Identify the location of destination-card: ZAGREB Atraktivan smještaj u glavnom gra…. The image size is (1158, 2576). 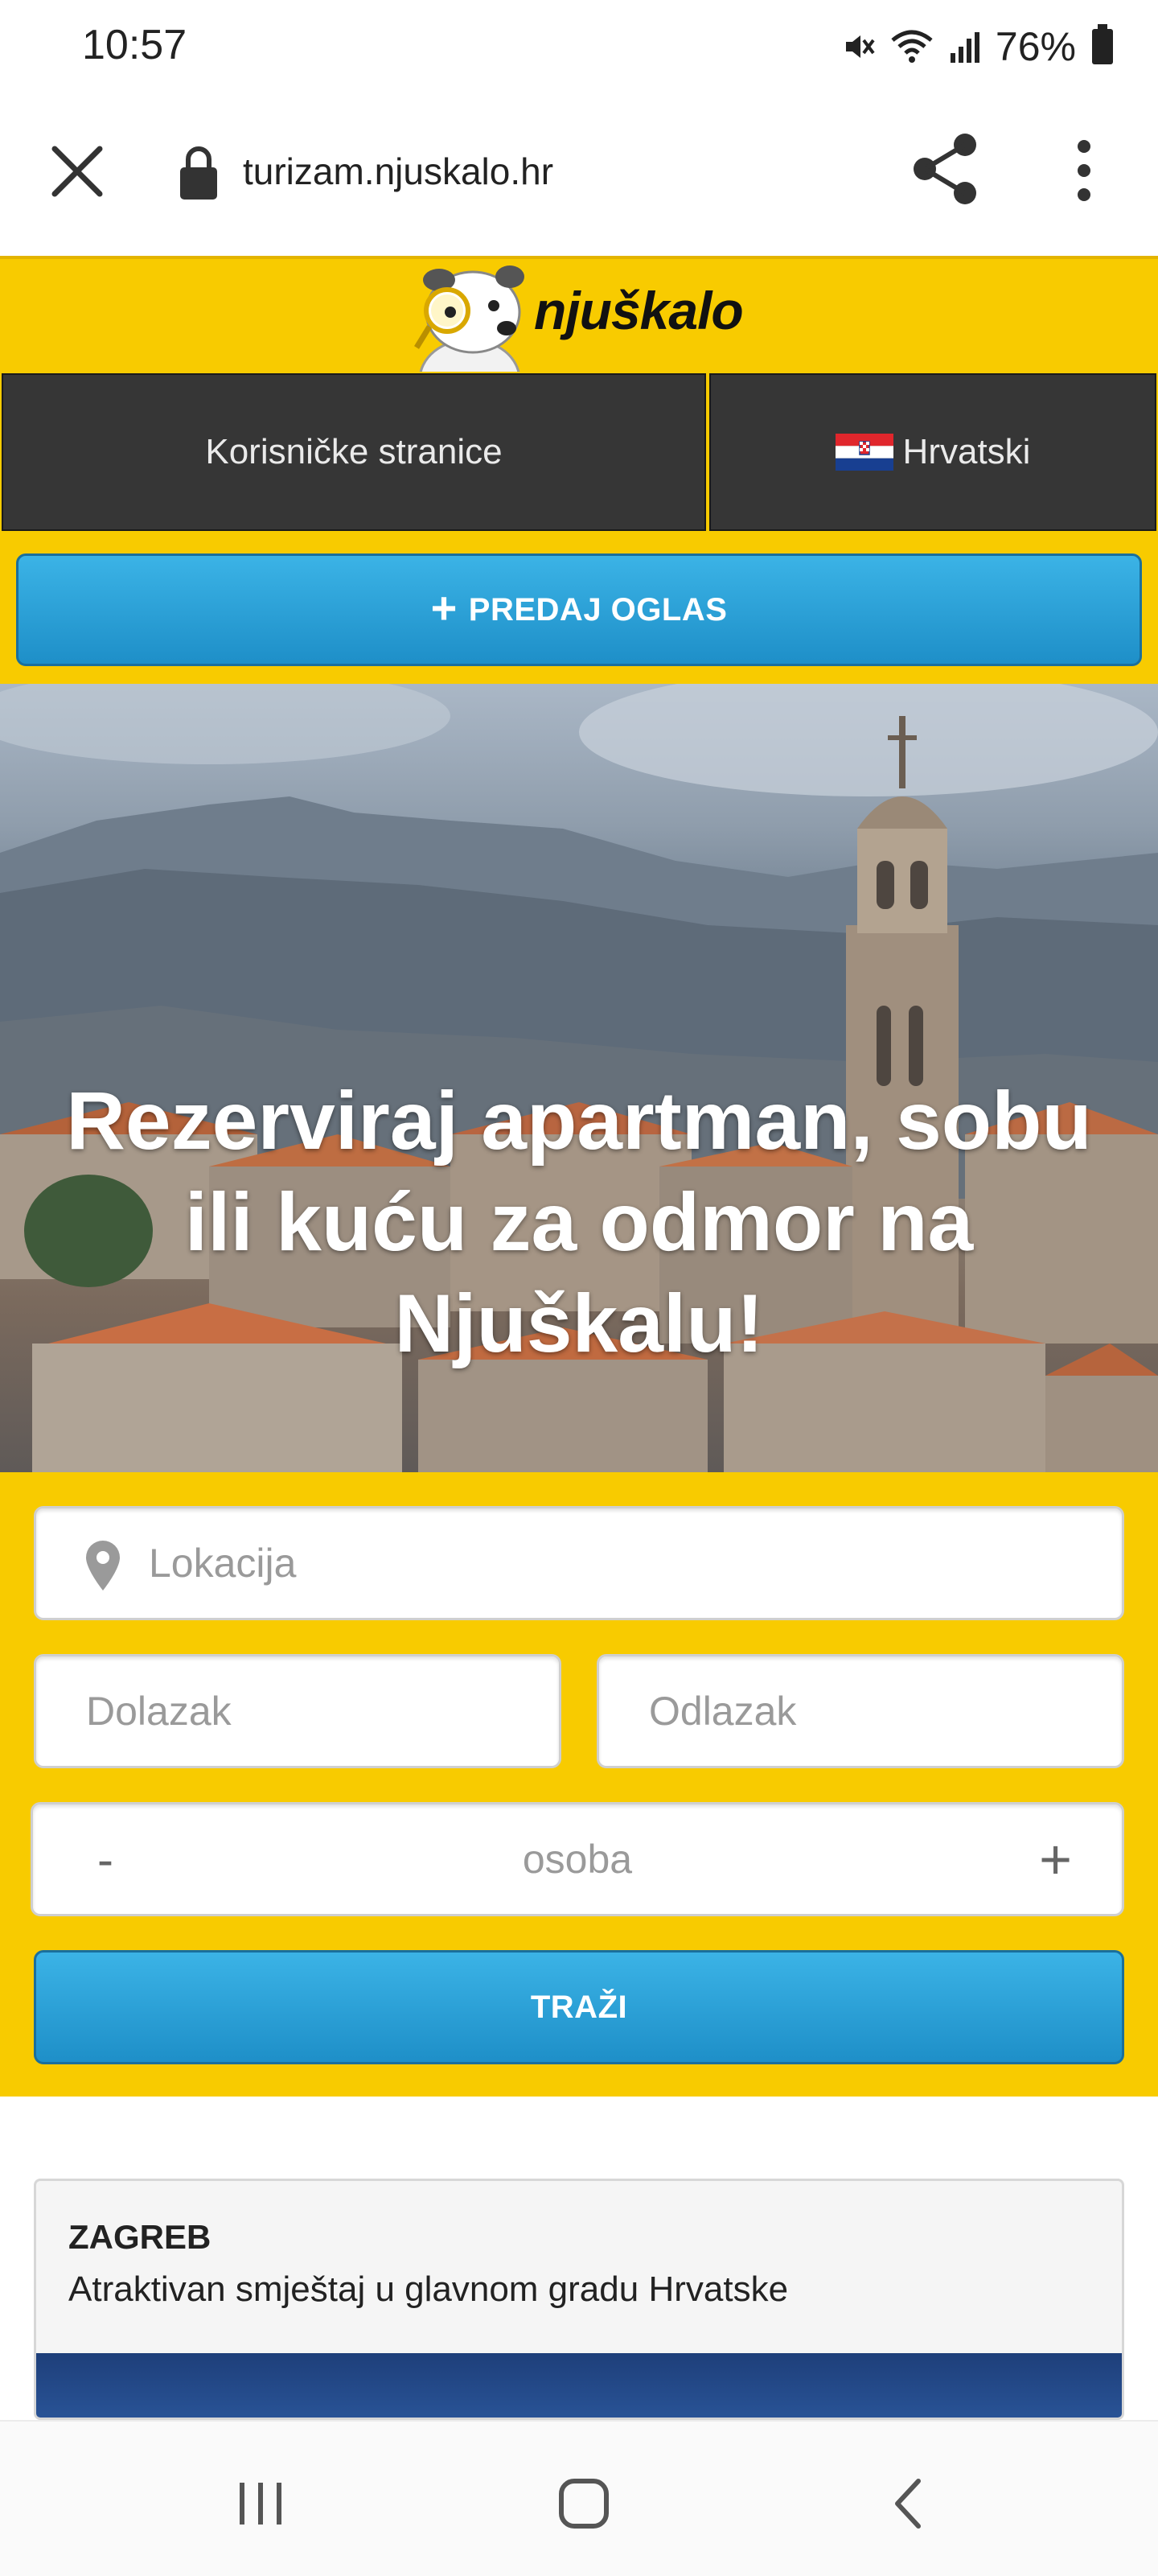
(579, 2299).